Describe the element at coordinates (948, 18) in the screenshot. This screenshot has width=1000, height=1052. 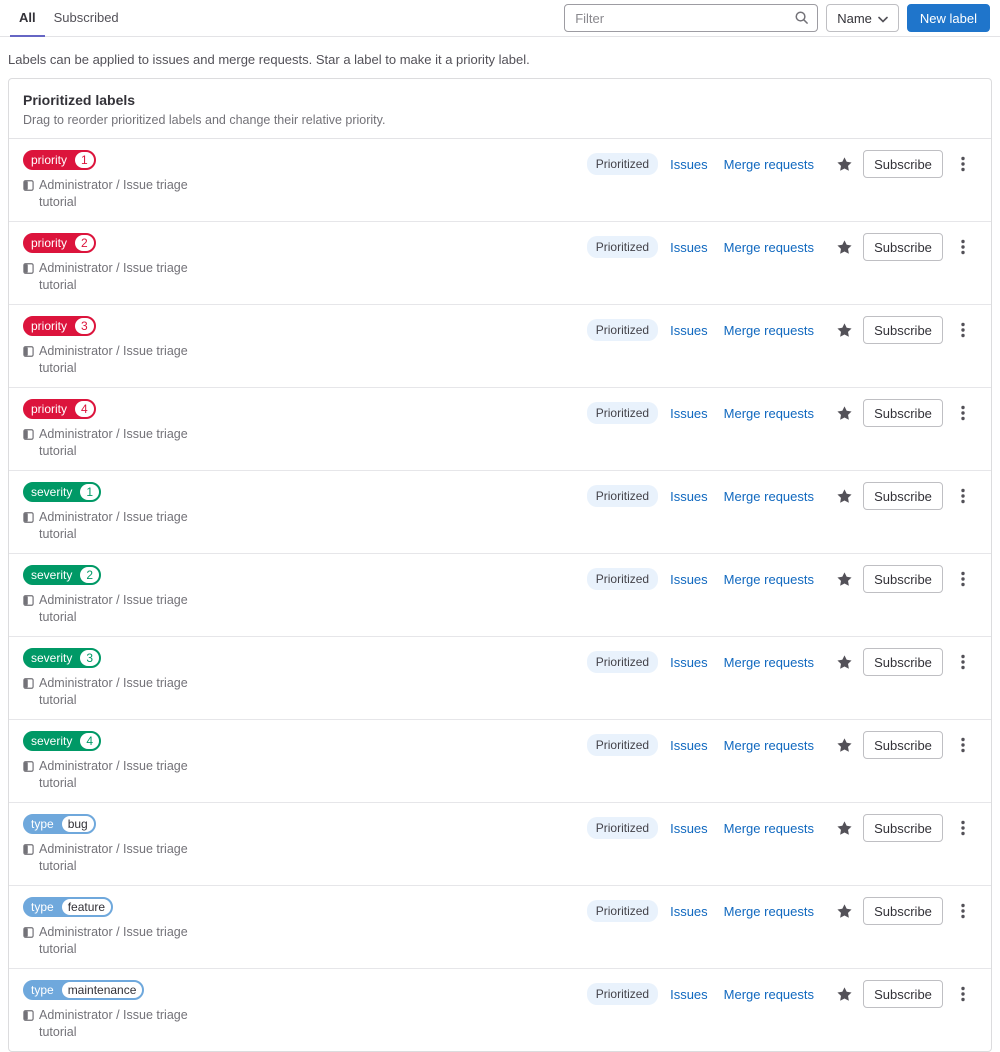
I see `new-label-button: New label` at that location.